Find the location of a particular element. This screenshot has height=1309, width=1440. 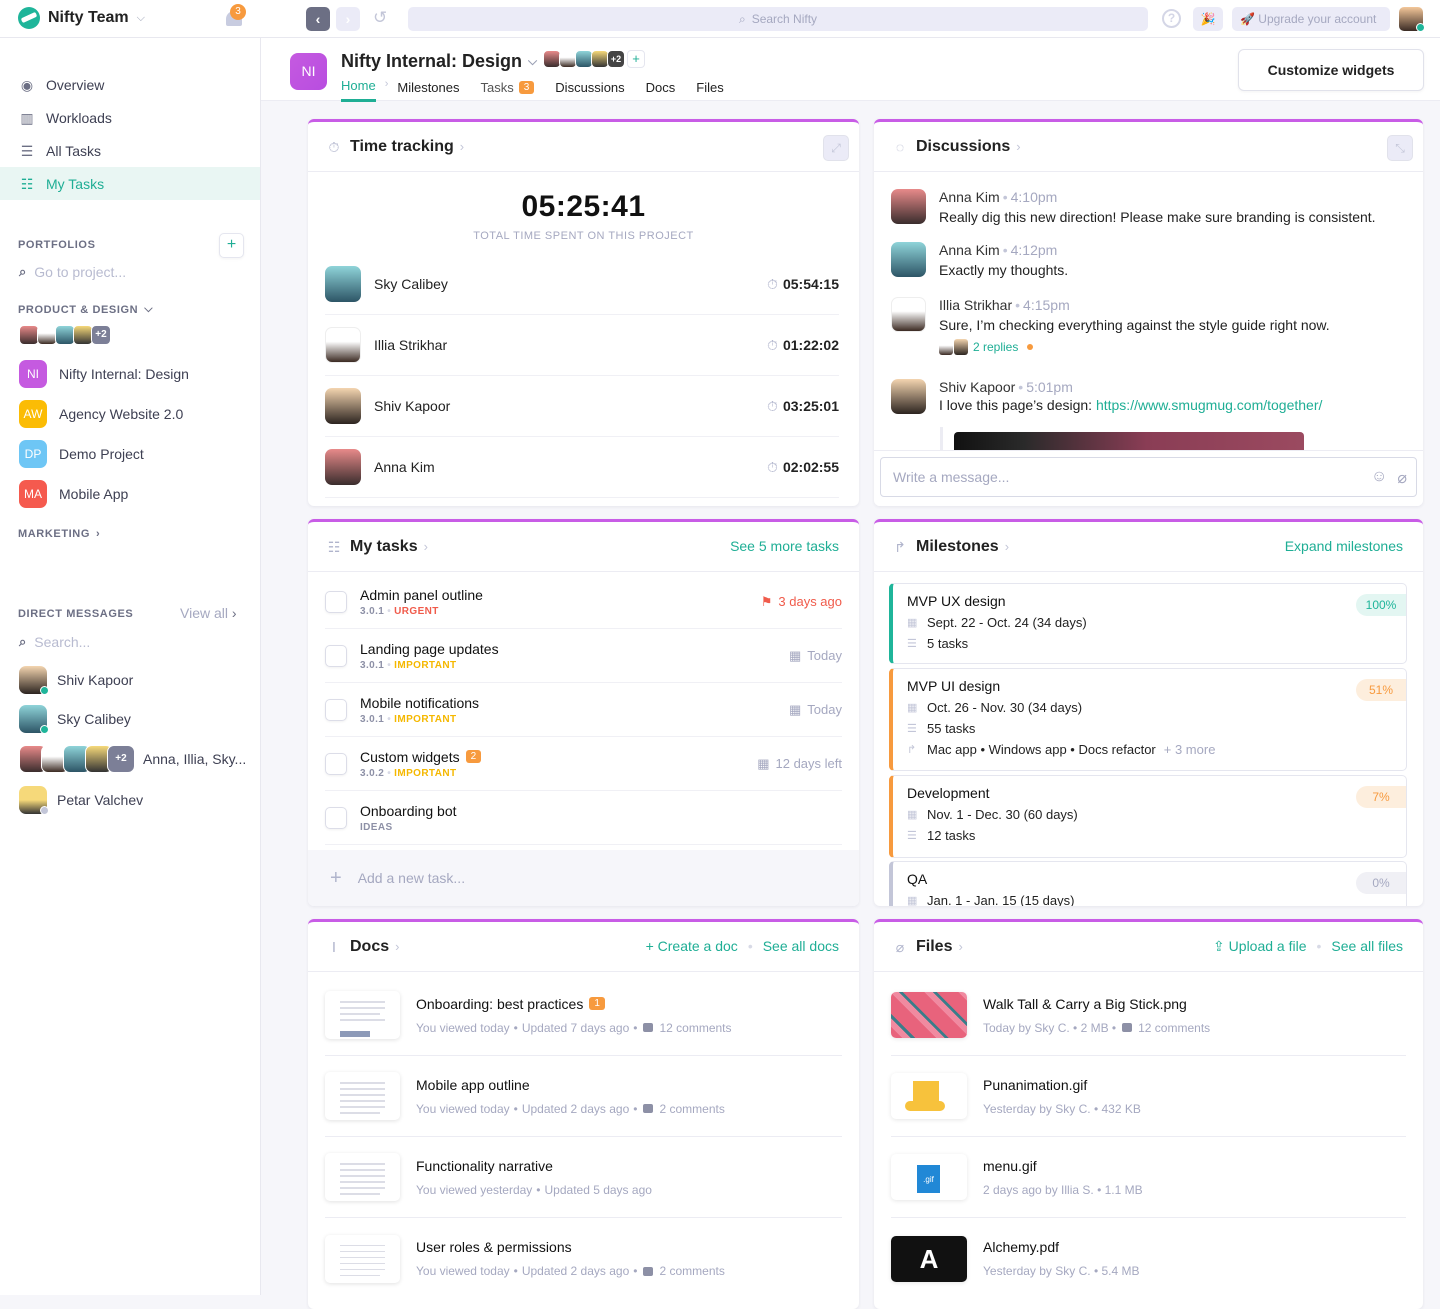

project-title-dropdown: Nifty Internal: Design ⌵ is located at coordinates (439, 61).